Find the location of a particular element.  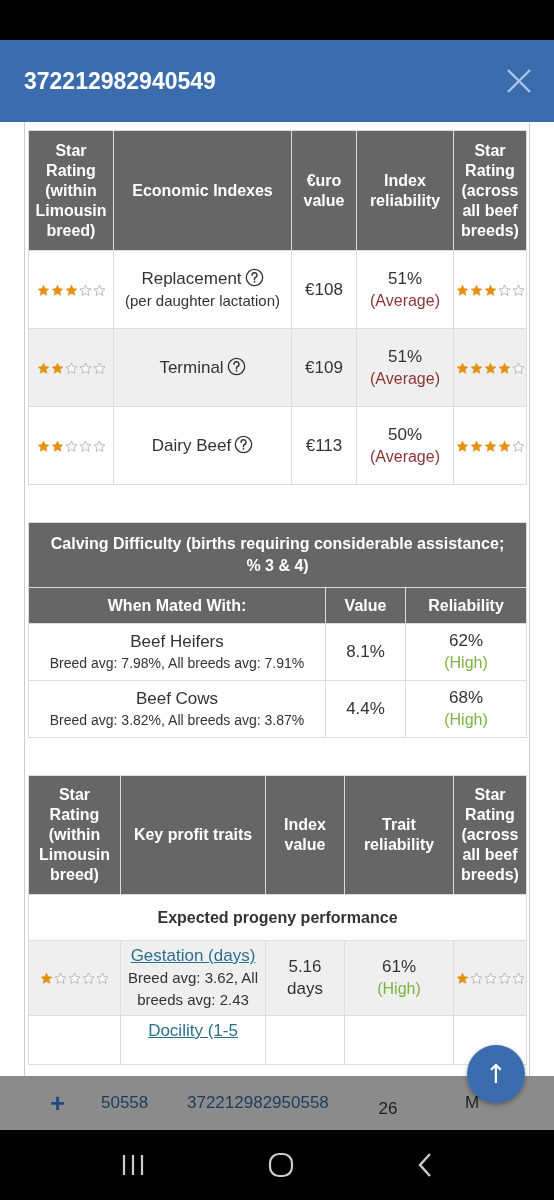

breed-averages: Breed avg: 7.98%, All breeds avg: 7.91% is located at coordinates (177, 663).